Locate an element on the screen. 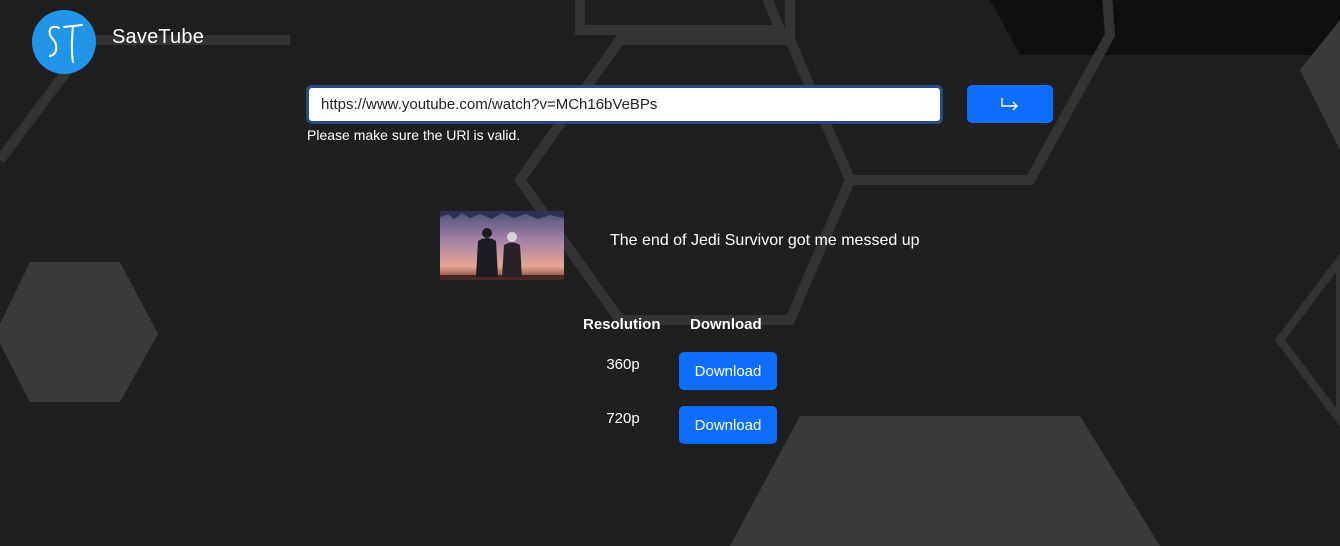 Image resolution: width=1340 pixels, height=546 pixels. brand-name: SaveTube is located at coordinates (158, 37).